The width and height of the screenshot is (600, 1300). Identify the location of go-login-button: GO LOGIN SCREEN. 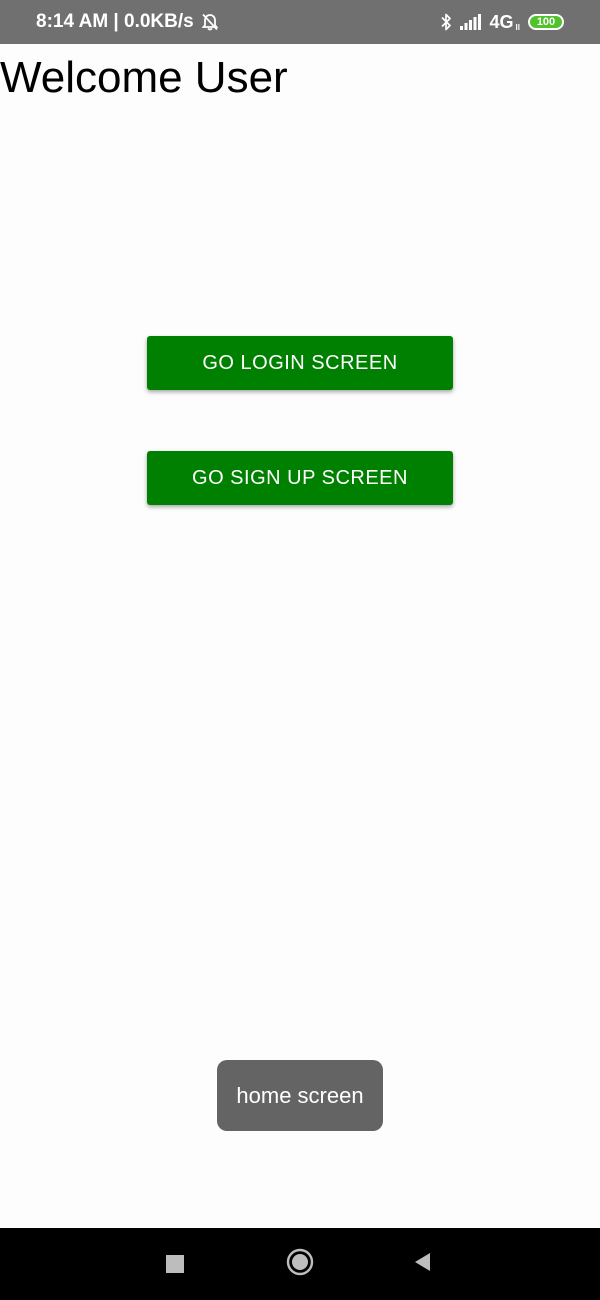
(300, 363).